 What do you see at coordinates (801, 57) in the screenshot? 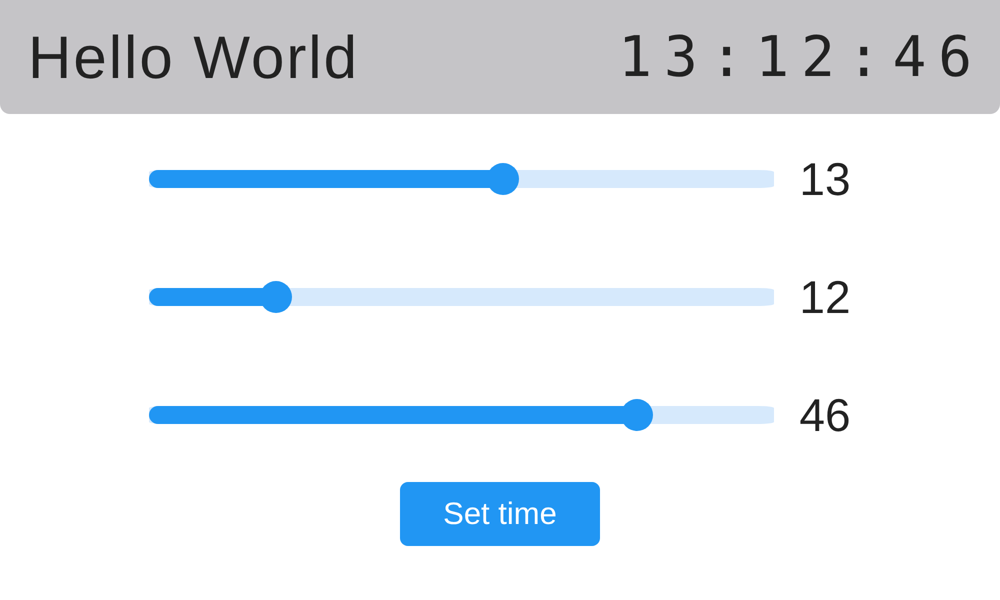
I see `digital-clock: 13:12:46` at bounding box center [801, 57].